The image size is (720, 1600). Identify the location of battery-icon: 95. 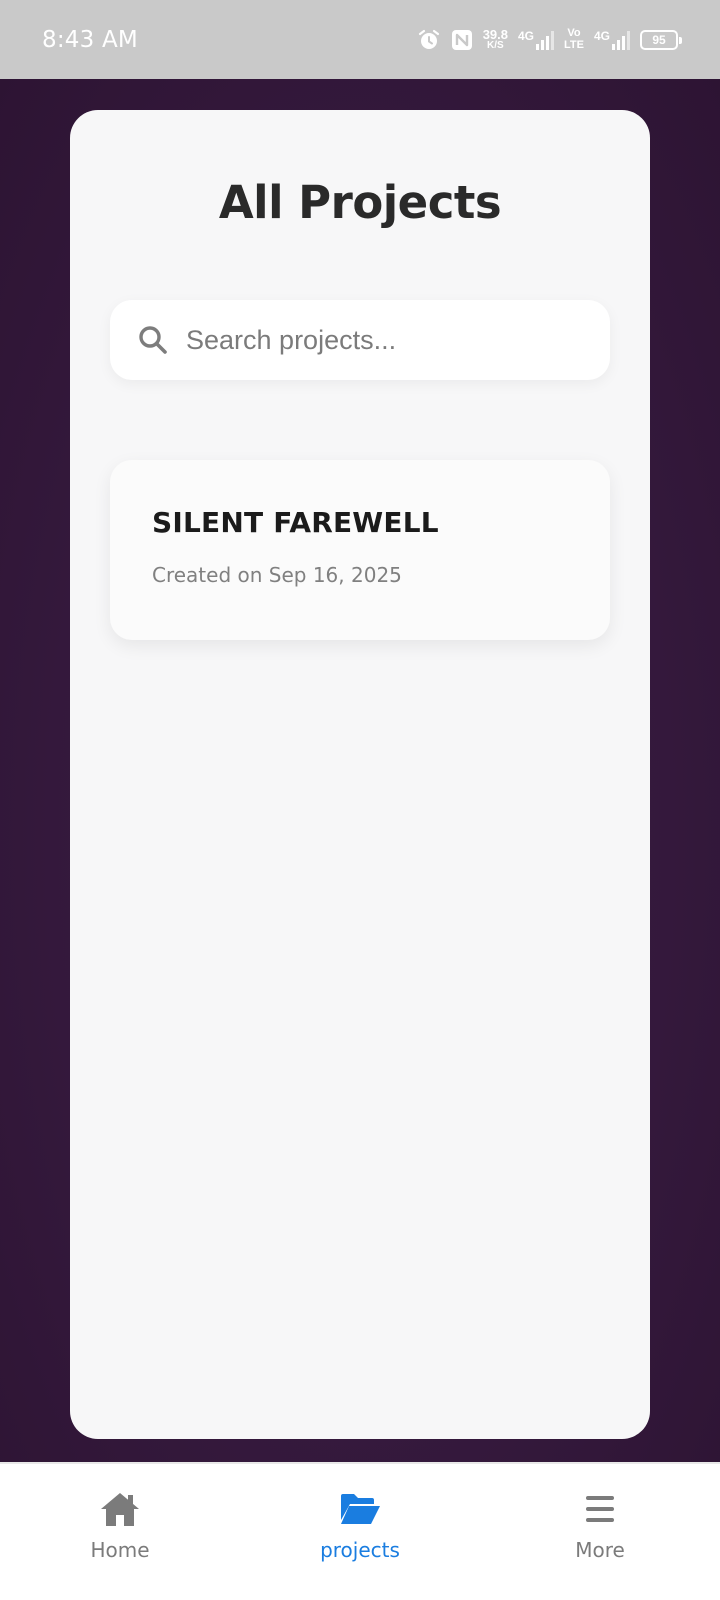
(661, 39).